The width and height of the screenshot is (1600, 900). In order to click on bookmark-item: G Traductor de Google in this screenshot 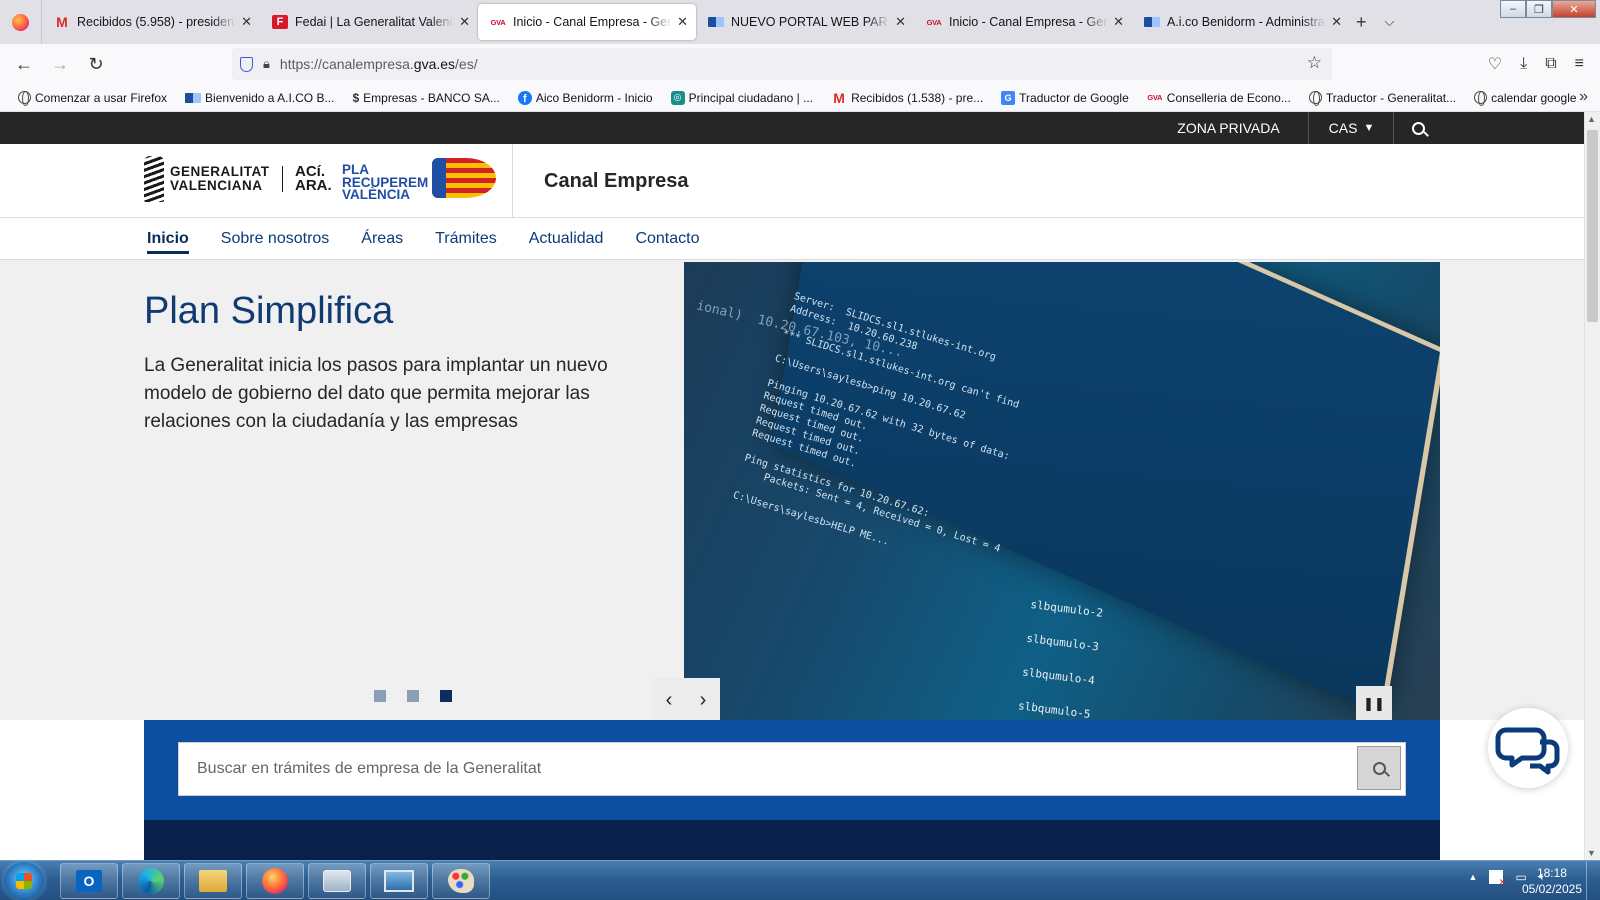, I will do `click(1065, 98)`.